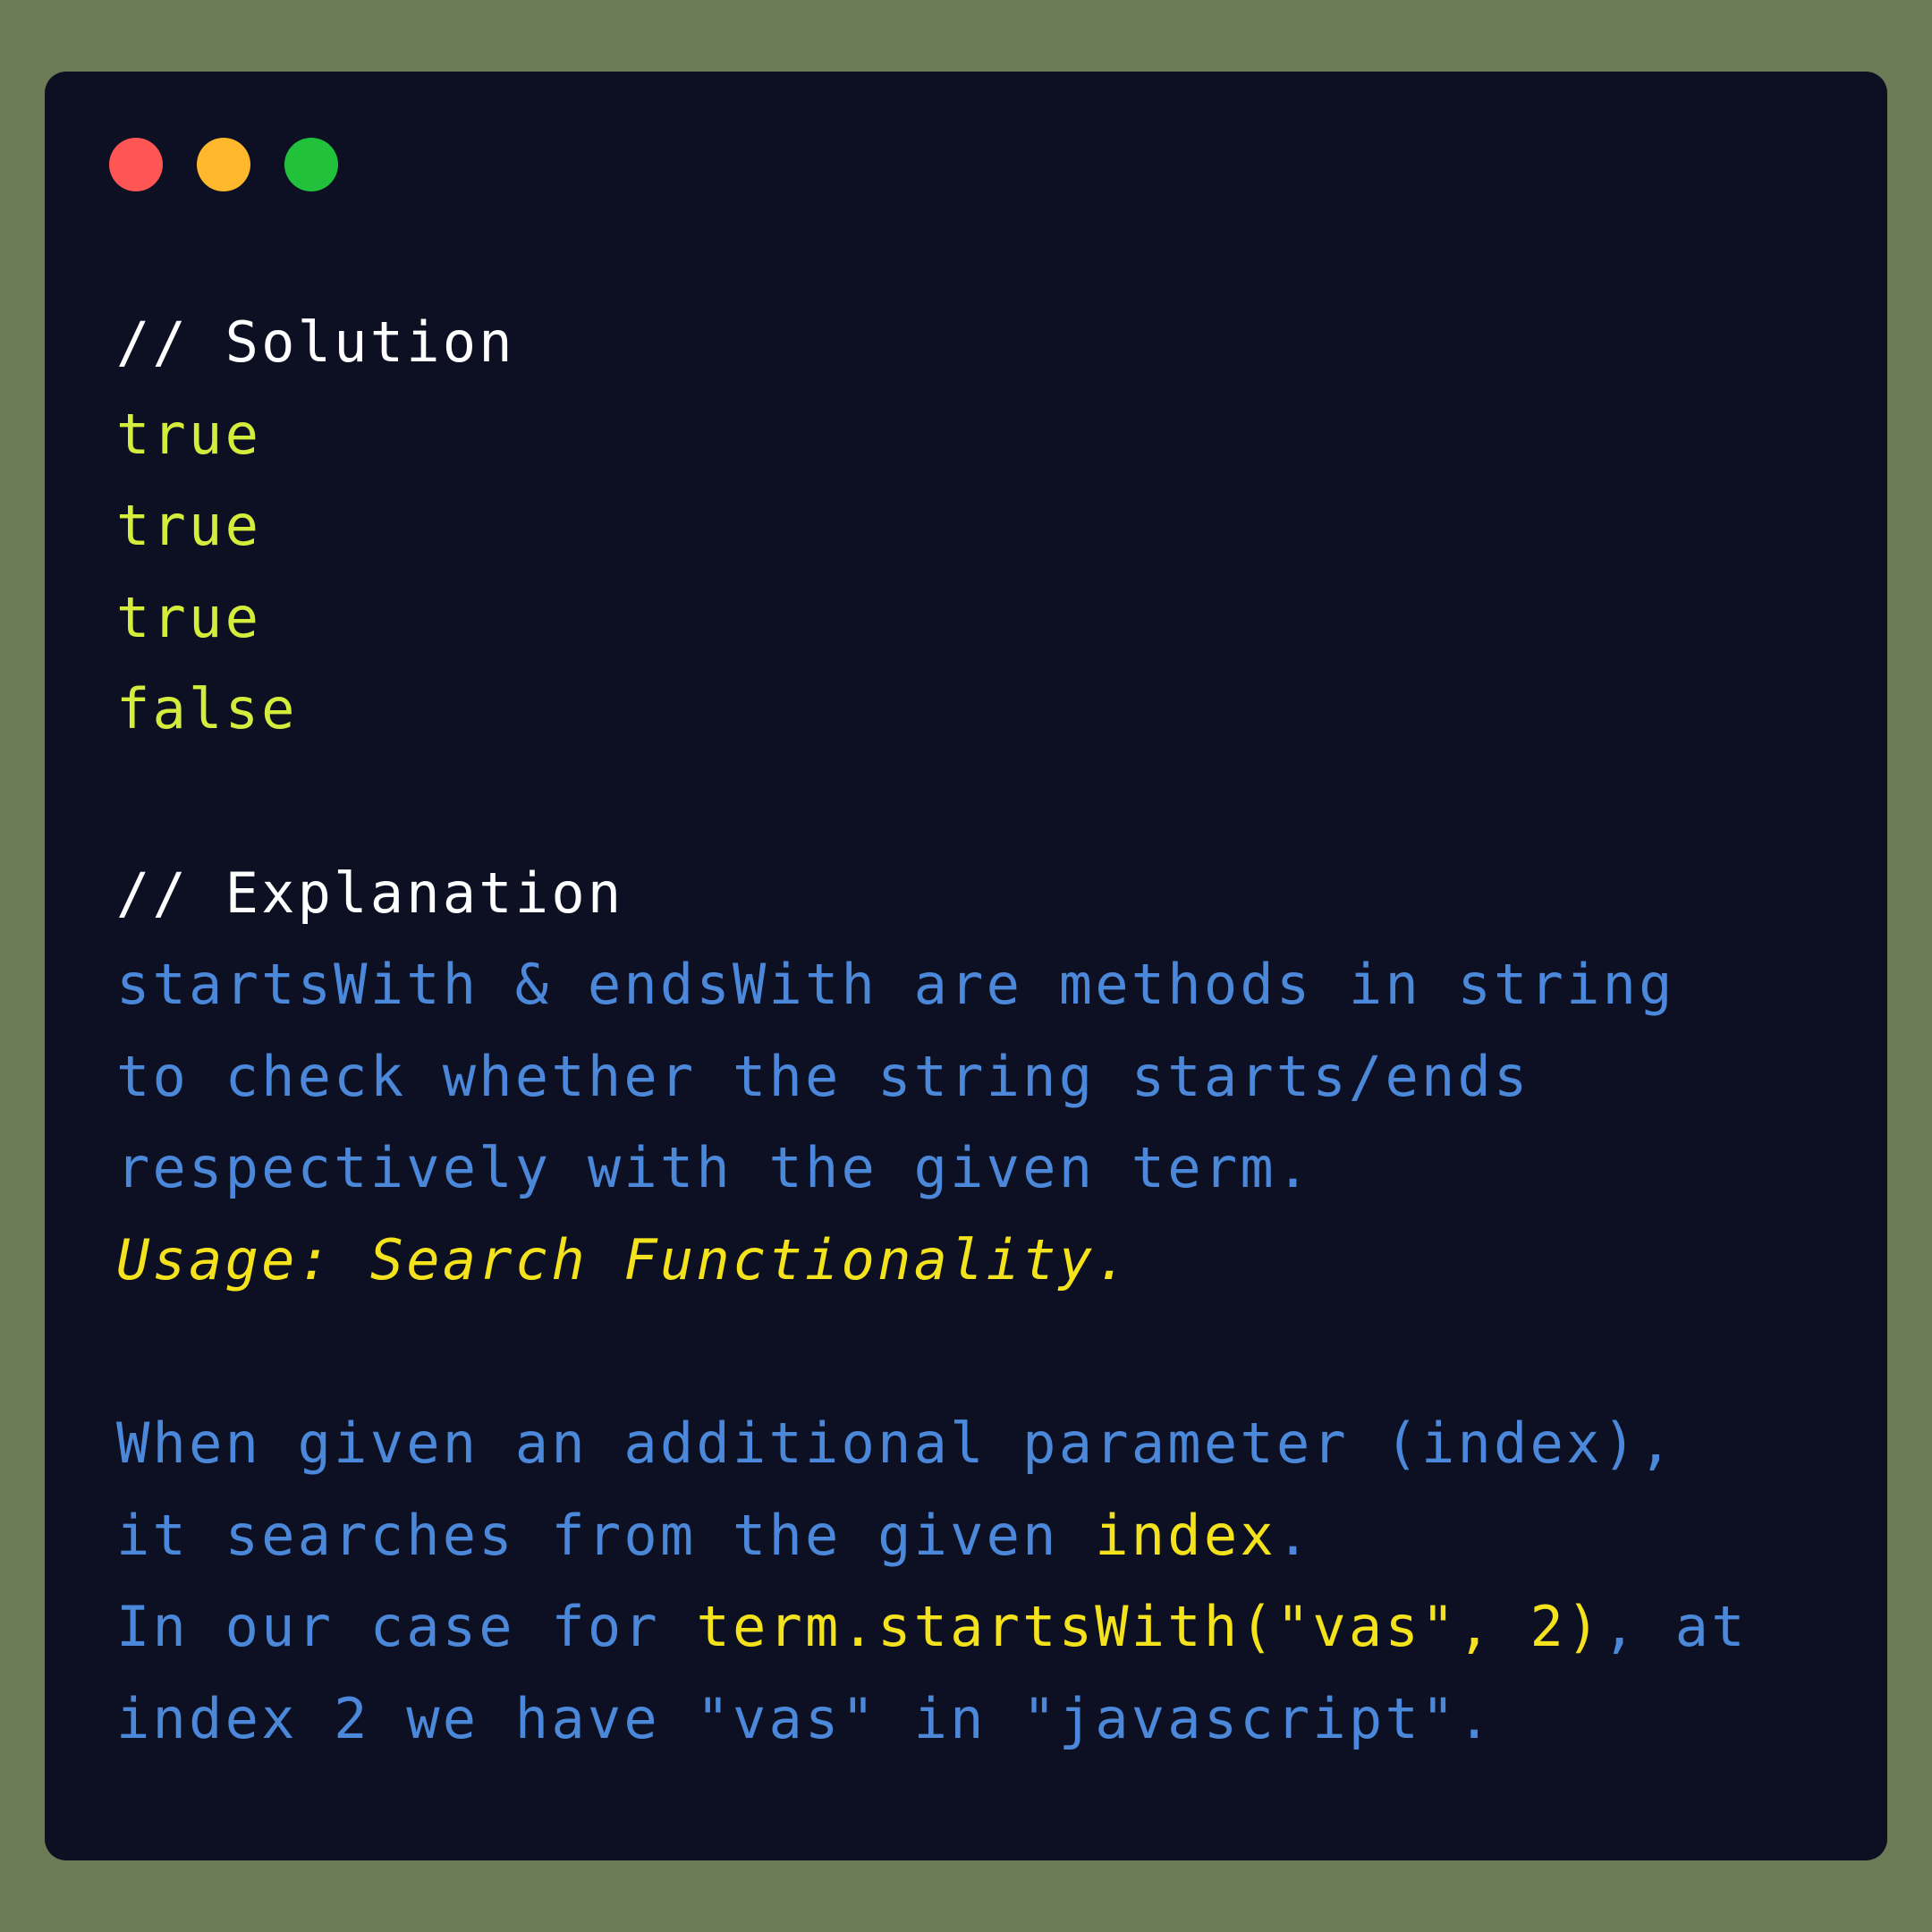 The width and height of the screenshot is (1932, 1932). I want to click on window-controls, so click(223, 164).